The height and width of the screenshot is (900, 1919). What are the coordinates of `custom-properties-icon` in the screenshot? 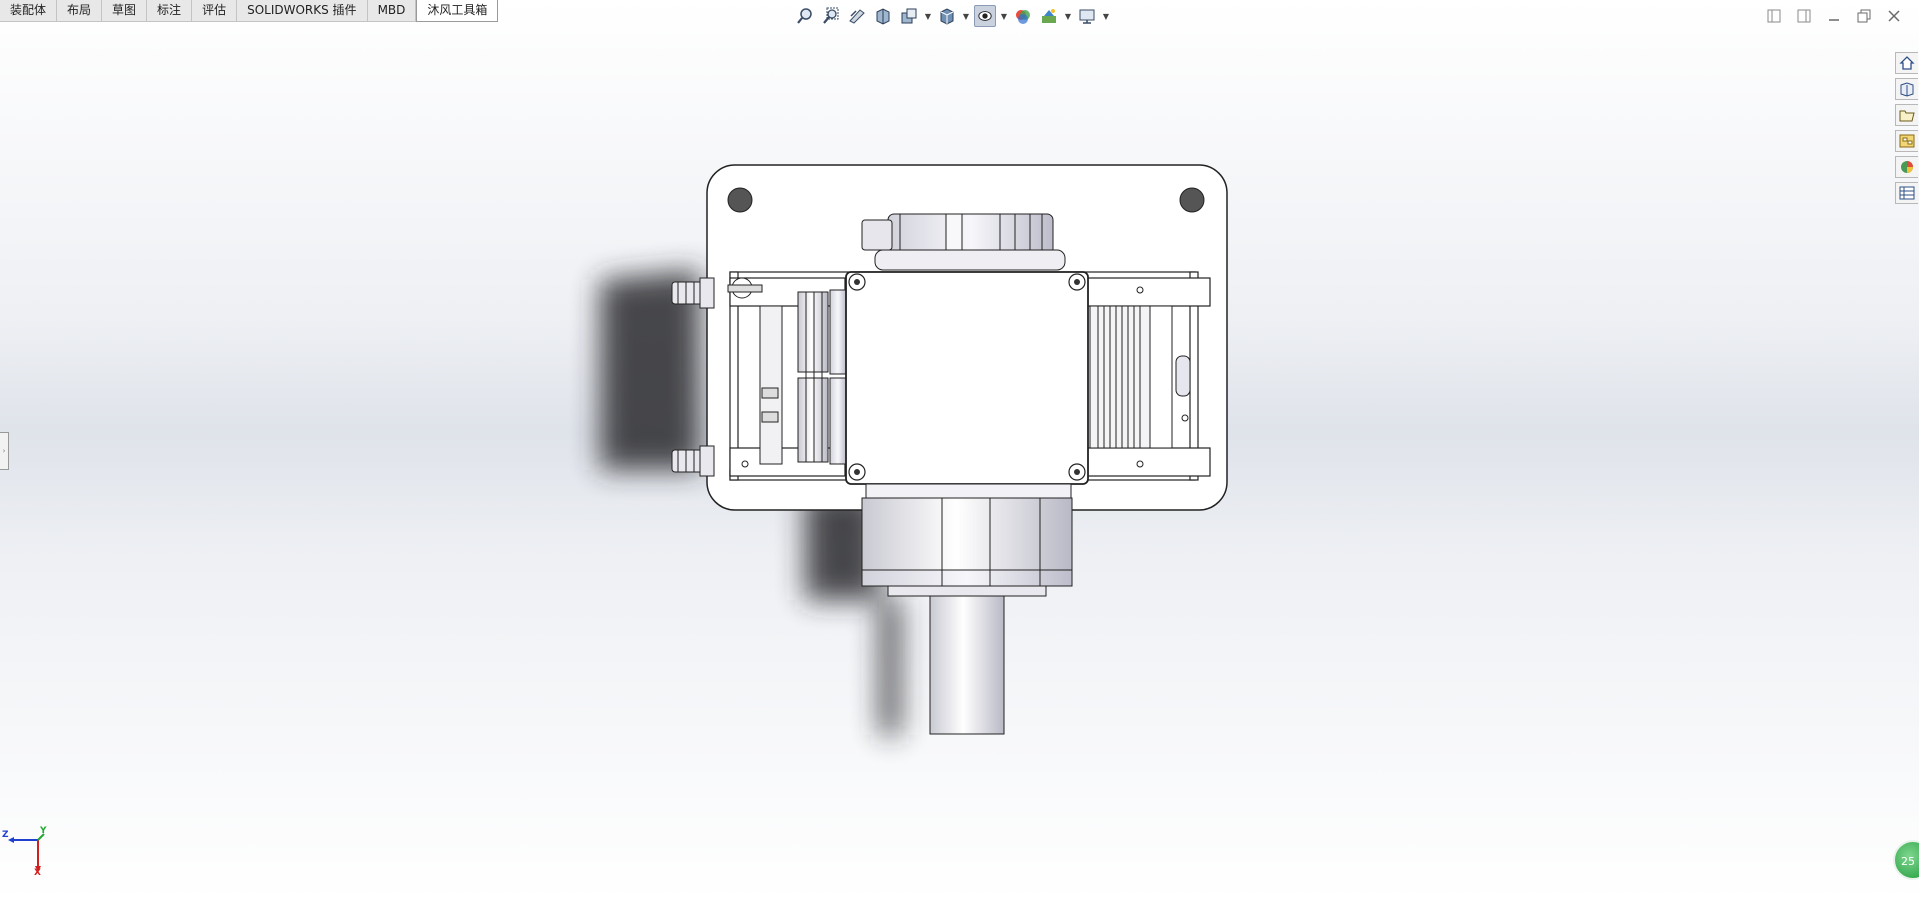 It's located at (1906, 193).